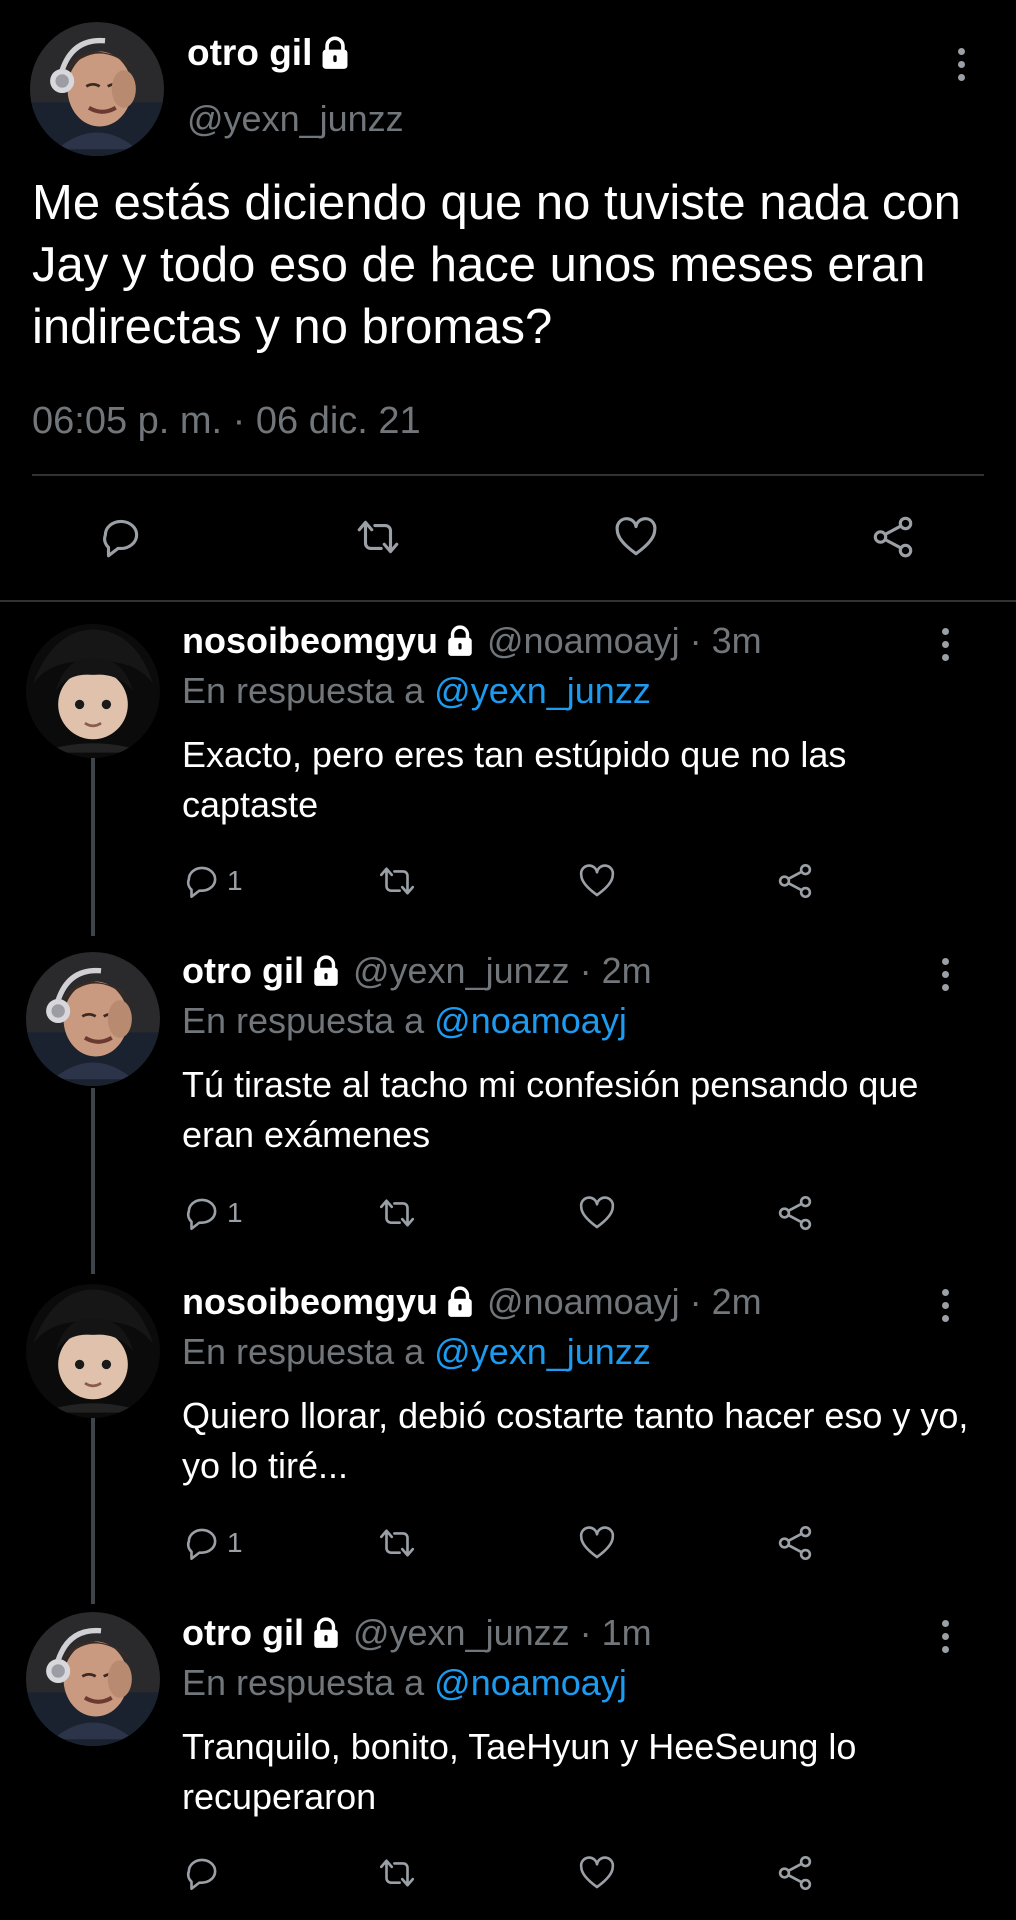  I want to click on reply-header: otro gil @yexn_junzz · 1m, so click(417, 1633).